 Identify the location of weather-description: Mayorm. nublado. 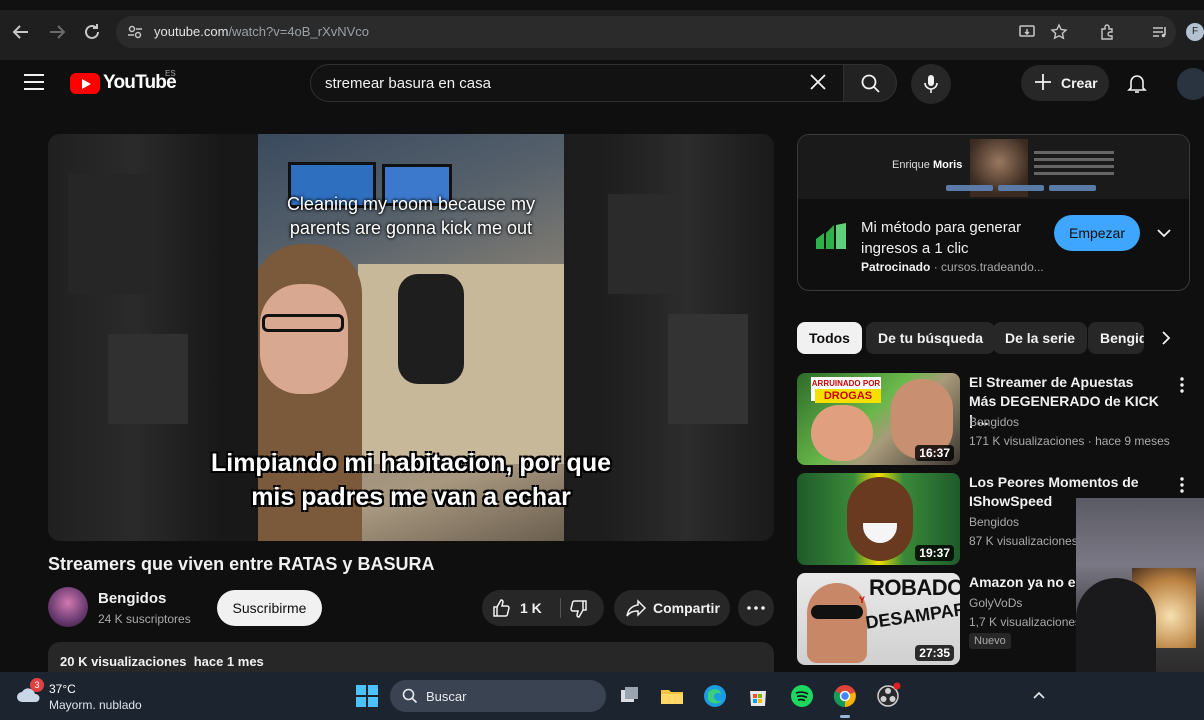
(95, 705).